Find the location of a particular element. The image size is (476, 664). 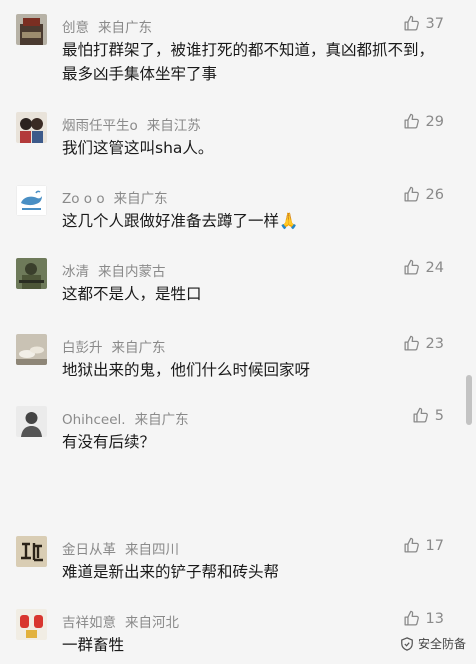

like-button: 17 is located at coordinates (423, 545).